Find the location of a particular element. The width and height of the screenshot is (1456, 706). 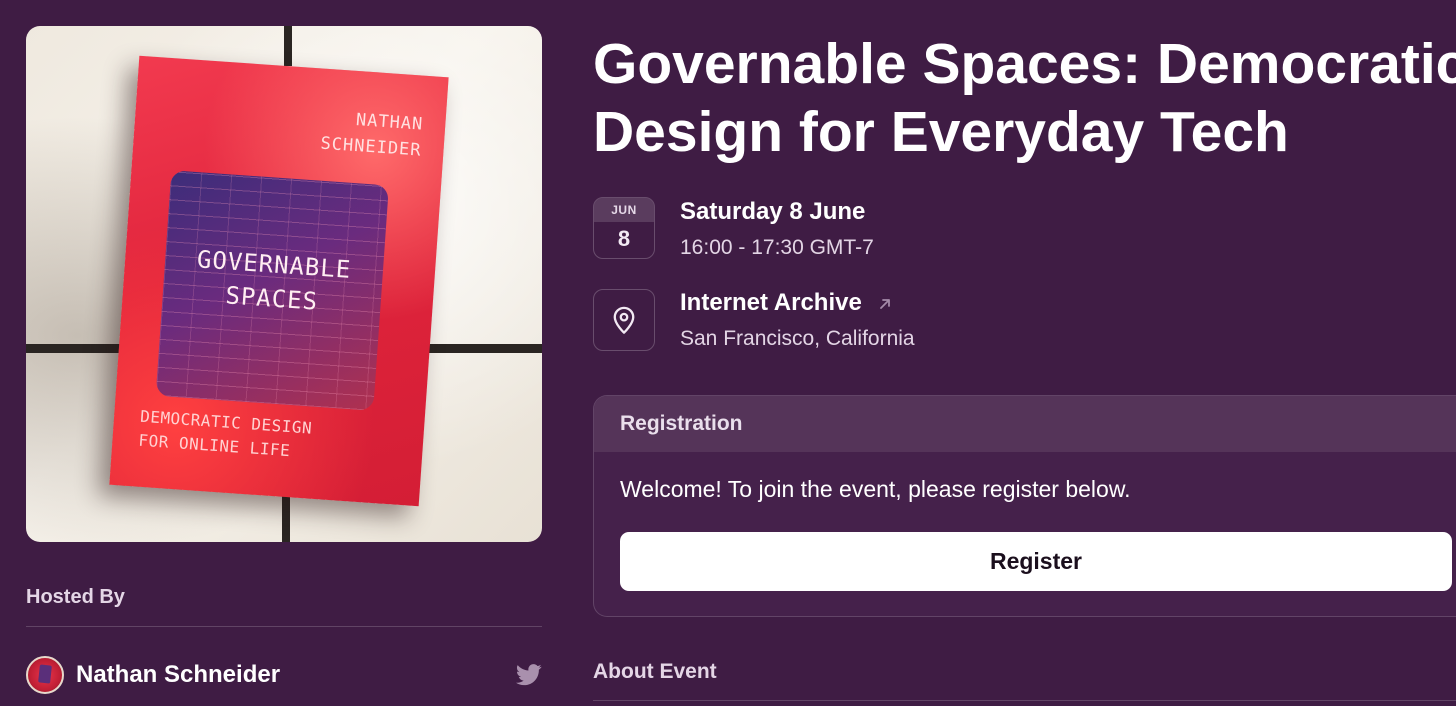

event-title-line: Design for Everyday Tech is located at coordinates (941, 132).